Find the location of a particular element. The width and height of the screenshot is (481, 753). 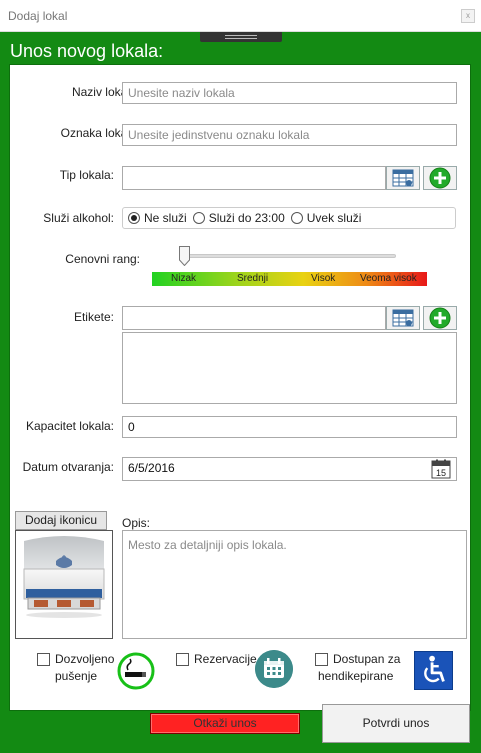

alcohol-option-until-23: Služi do 23:00 is located at coordinates (238, 218).